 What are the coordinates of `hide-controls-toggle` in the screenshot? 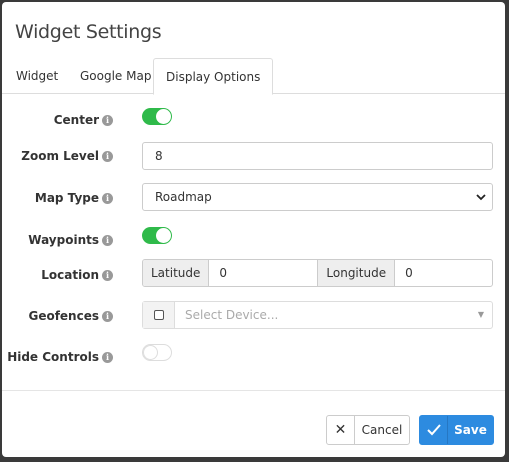 It's located at (157, 352).